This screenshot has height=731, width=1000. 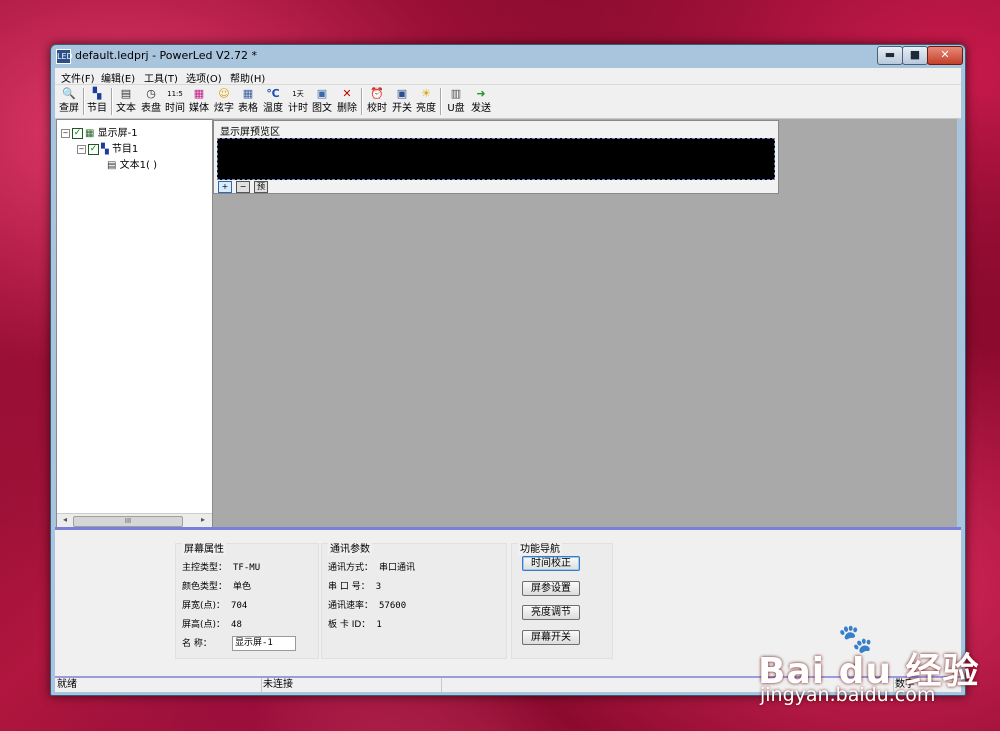 What do you see at coordinates (426, 108) in the screenshot?
I see `tool-label: 亮度` at bounding box center [426, 108].